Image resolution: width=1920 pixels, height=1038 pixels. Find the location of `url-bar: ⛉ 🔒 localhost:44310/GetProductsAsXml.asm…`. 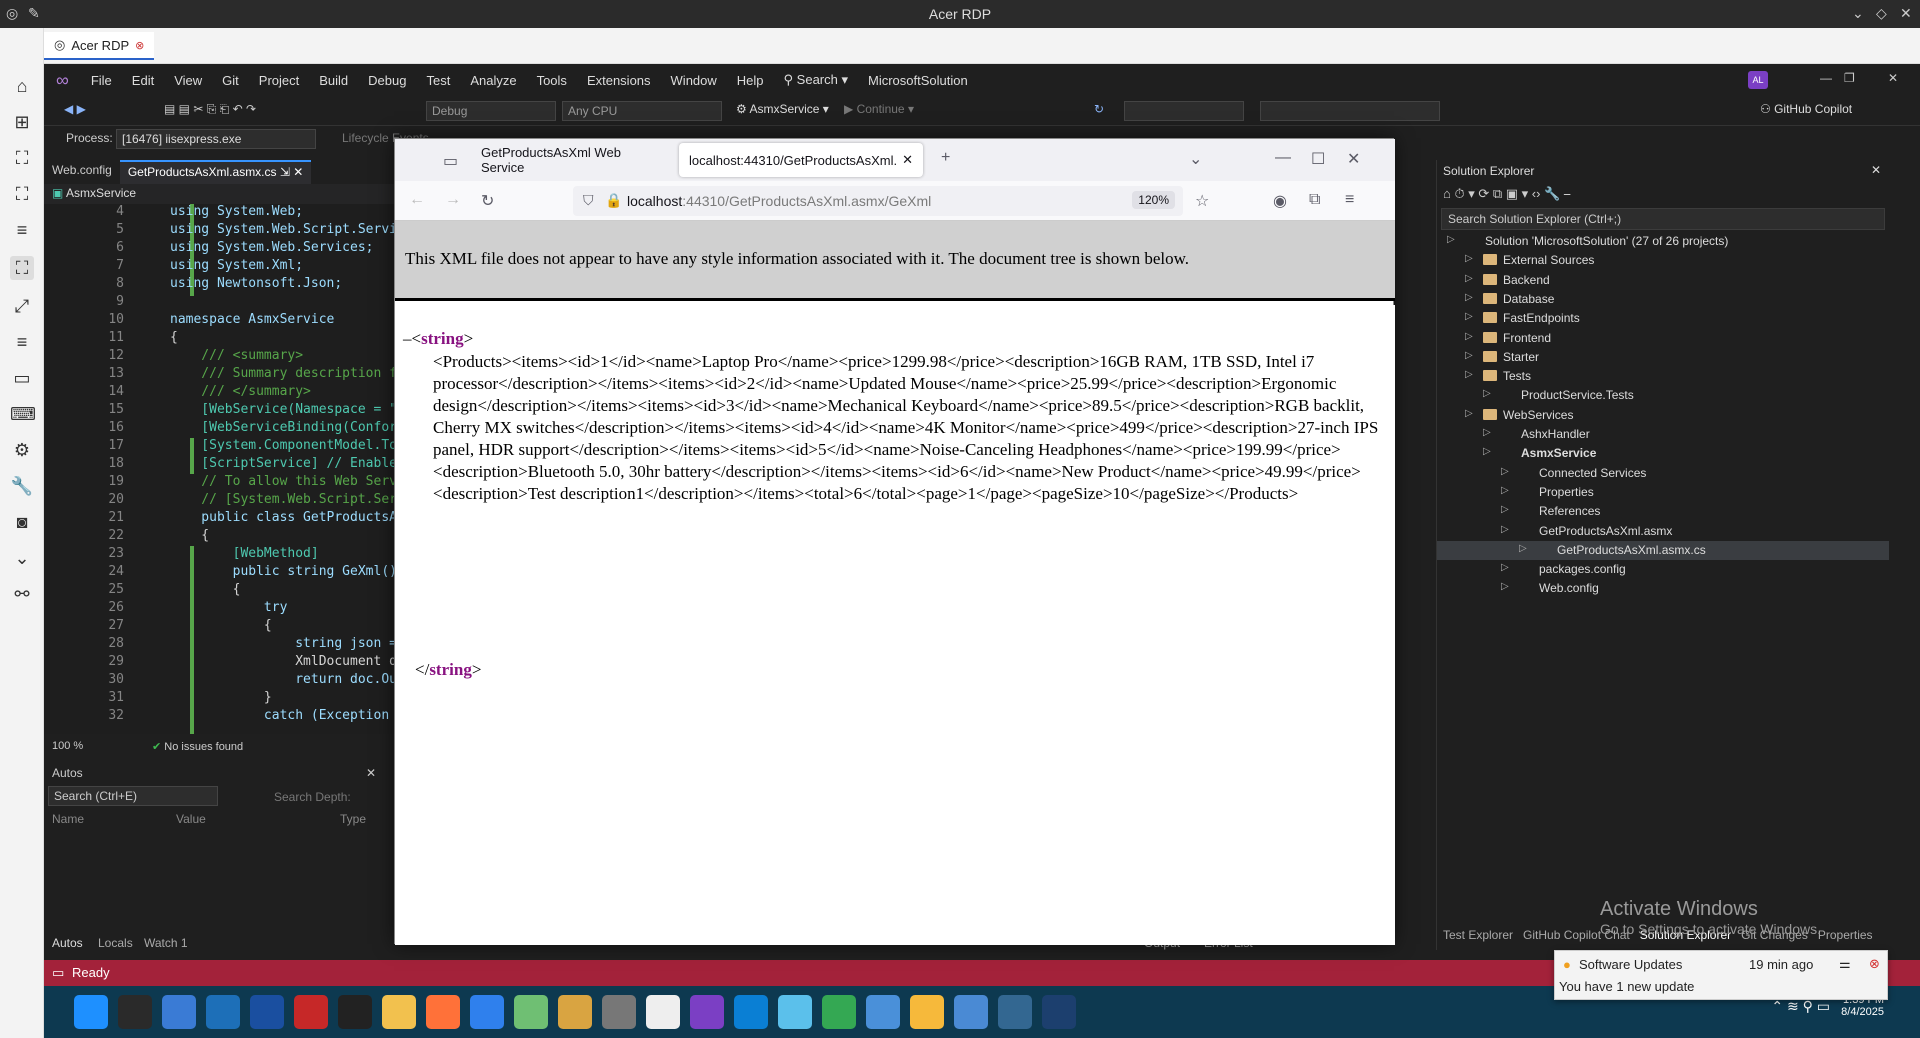

url-bar: ⛉ 🔒 localhost:44310/GetProductsAsXml.asm… is located at coordinates (878, 201).